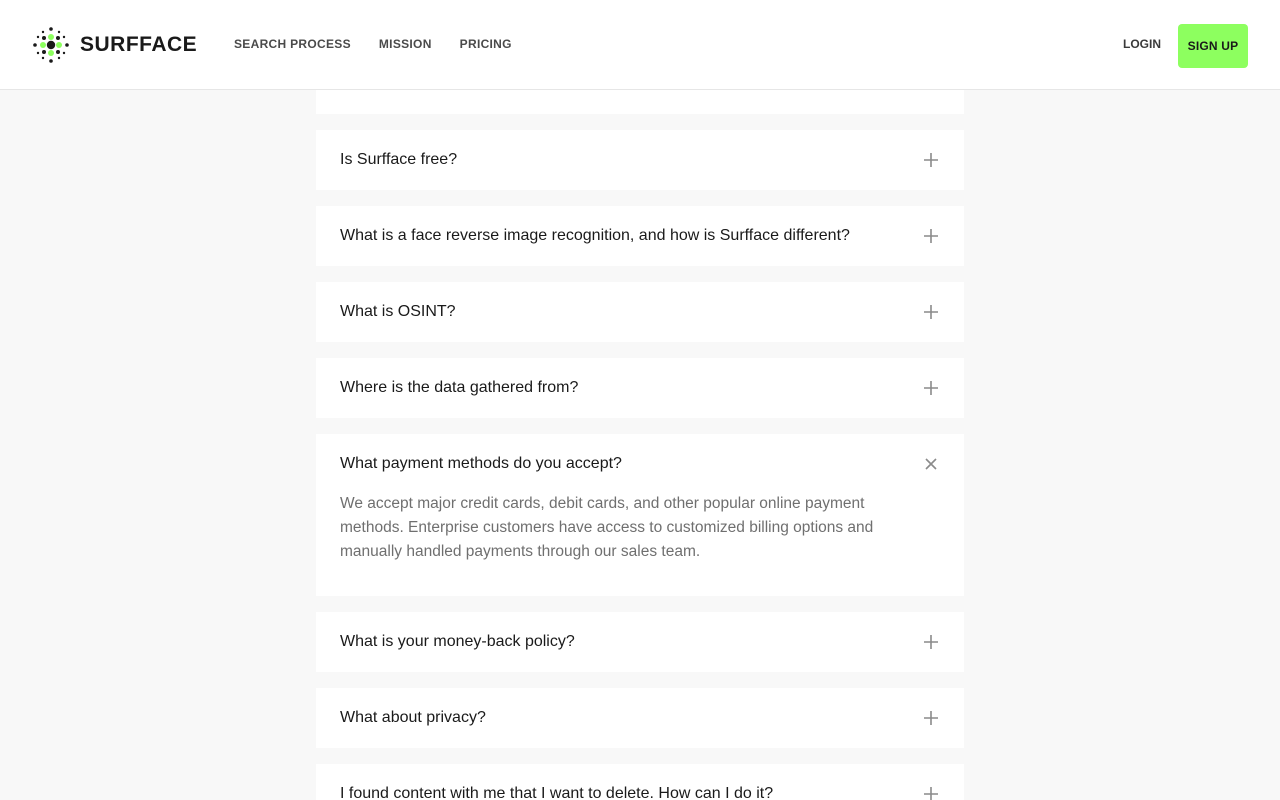 This screenshot has height=800, width=1280. What do you see at coordinates (640, 388) in the screenshot?
I see `faq-item: Where is the data gathered from?` at bounding box center [640, 388].